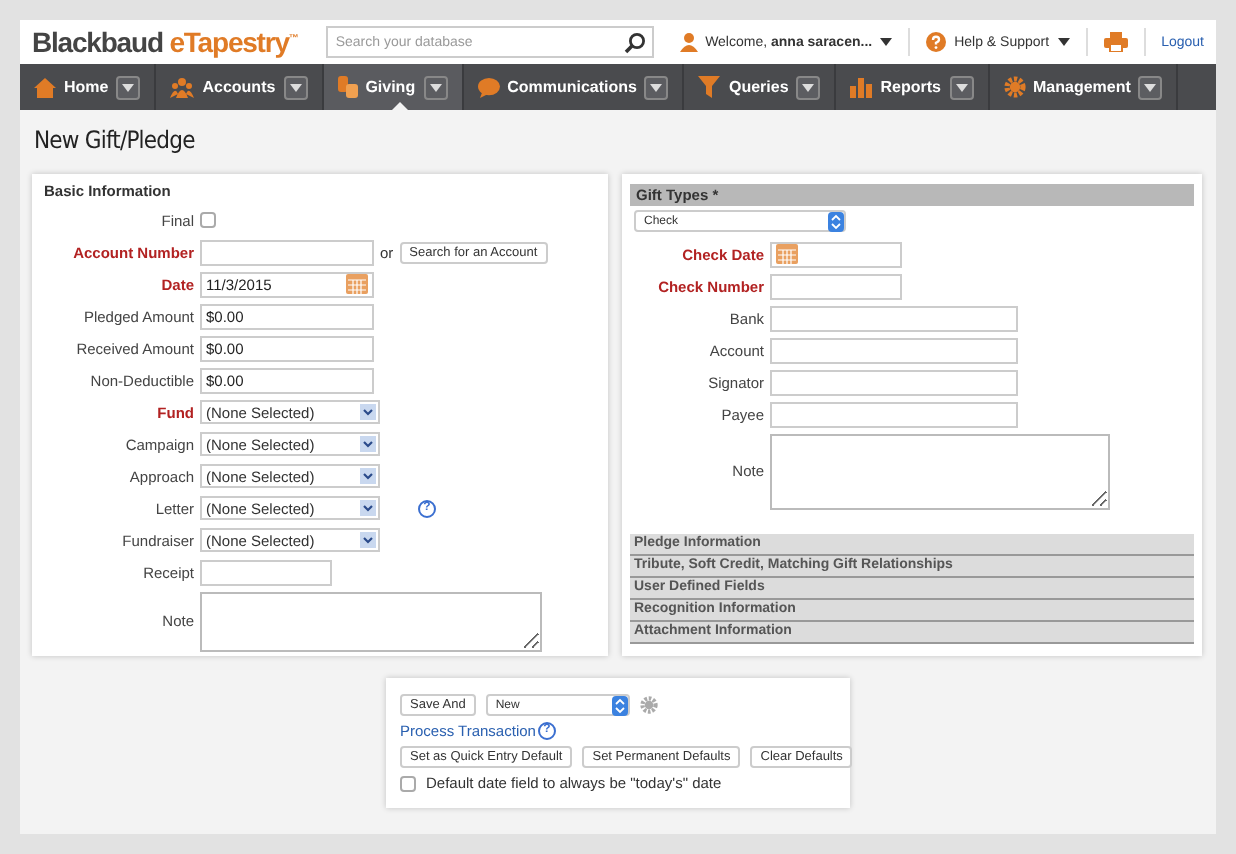  I want to click on nav-tab: Management, so click(1084, 87).